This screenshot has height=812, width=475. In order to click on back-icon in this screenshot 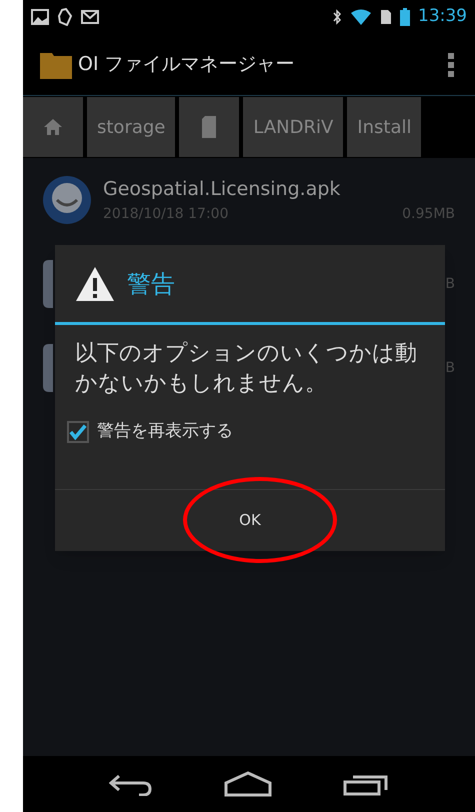, I will do `click(130, 784)`.